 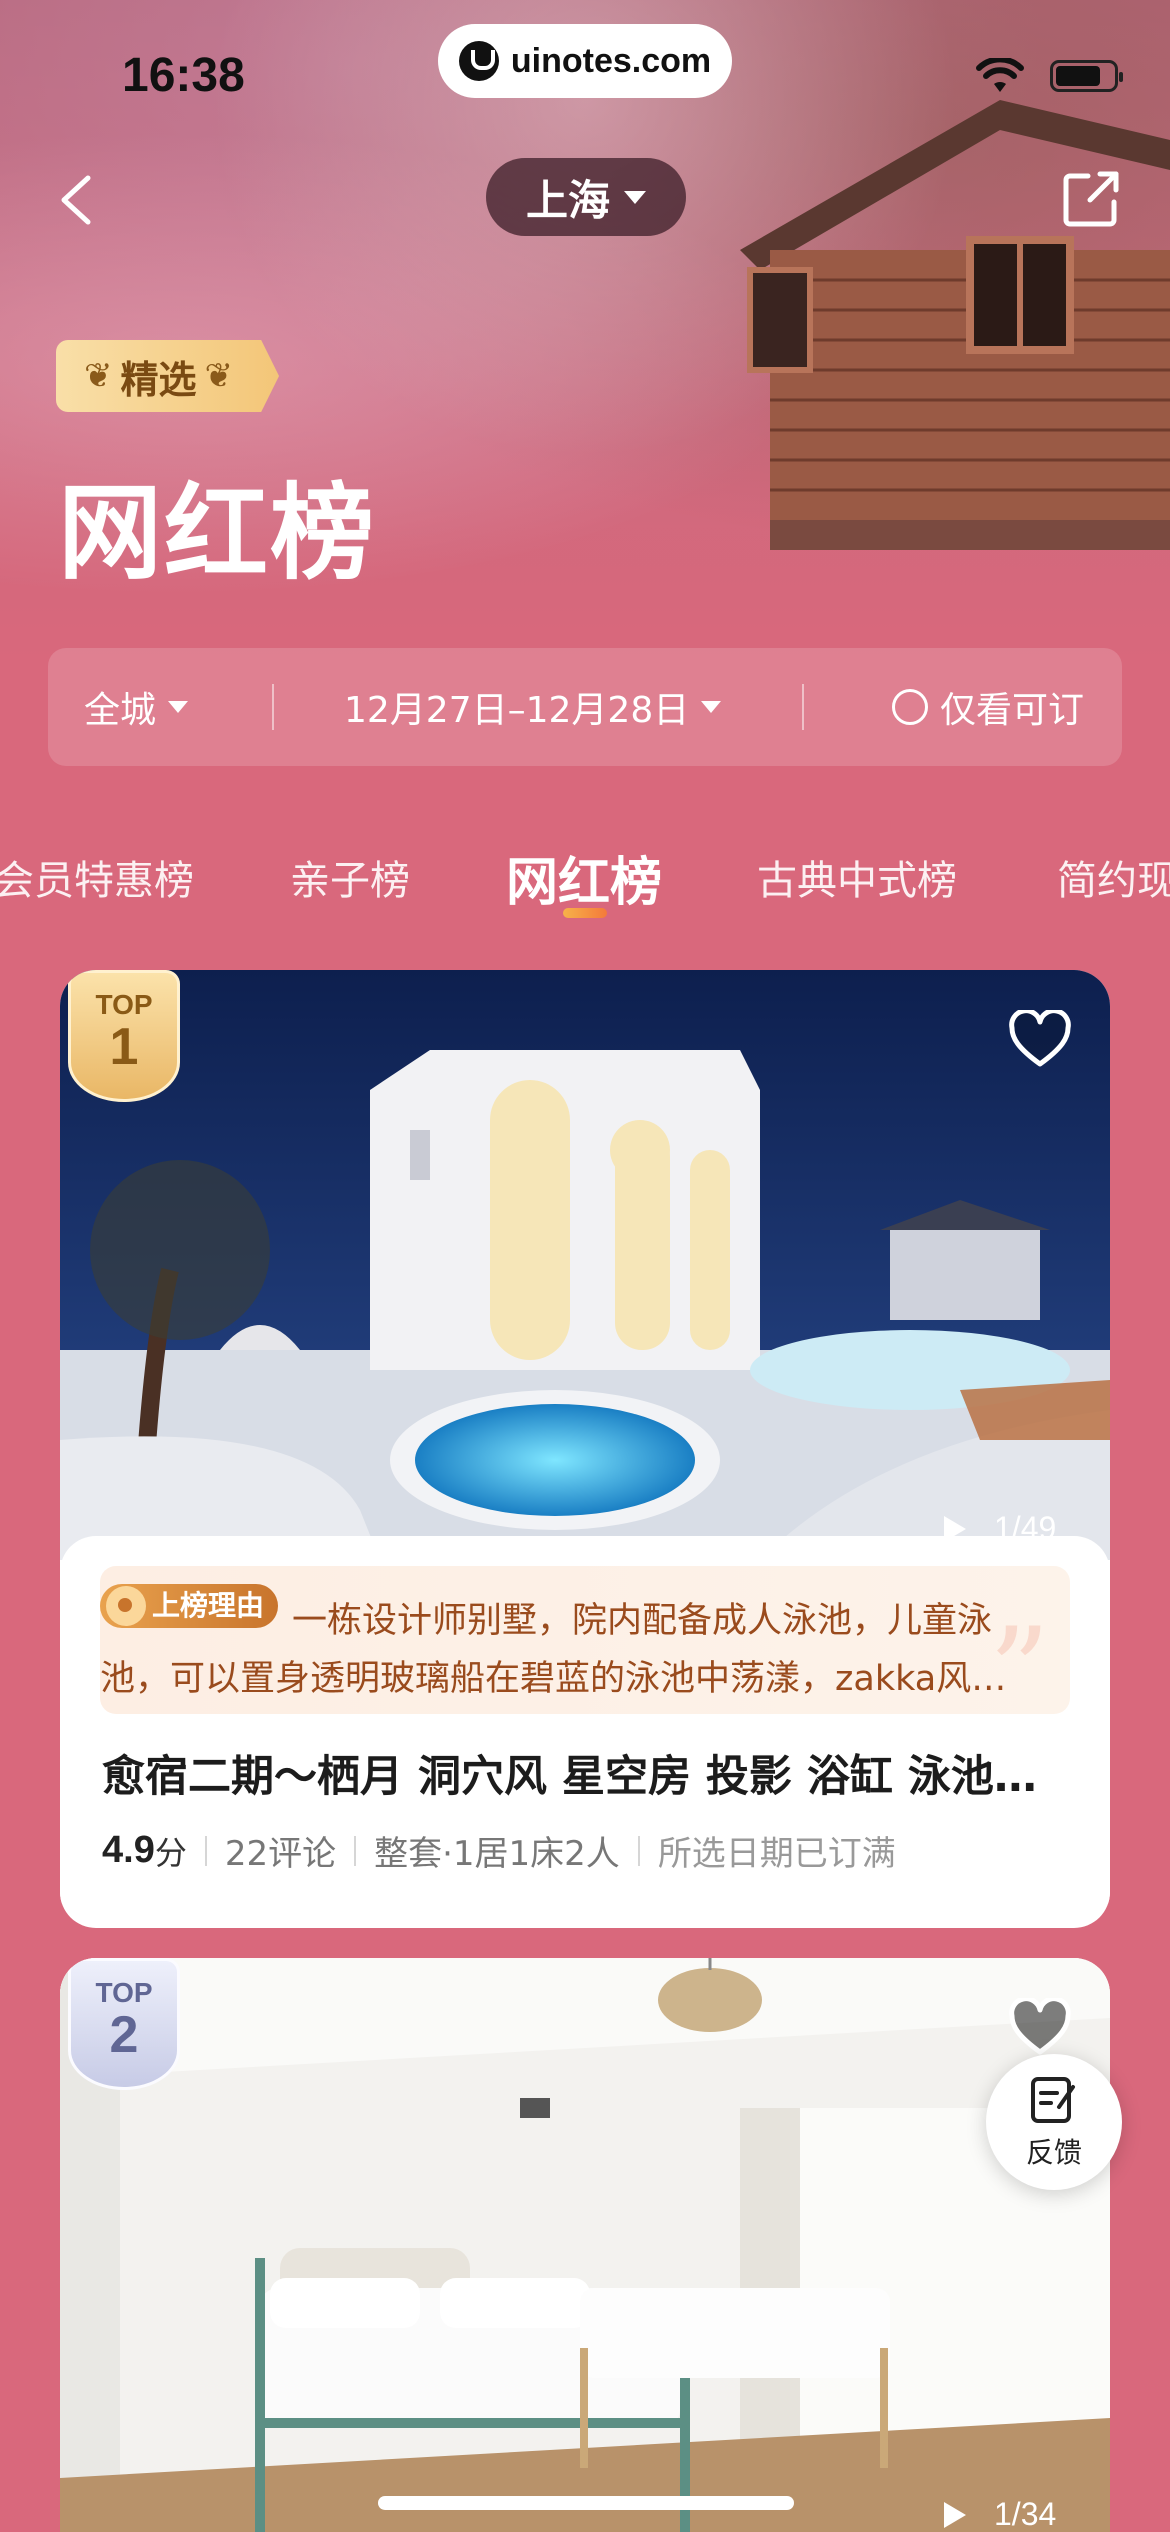 I want to click on laurel-right-icon: ❦, so click(x=219, y=376).